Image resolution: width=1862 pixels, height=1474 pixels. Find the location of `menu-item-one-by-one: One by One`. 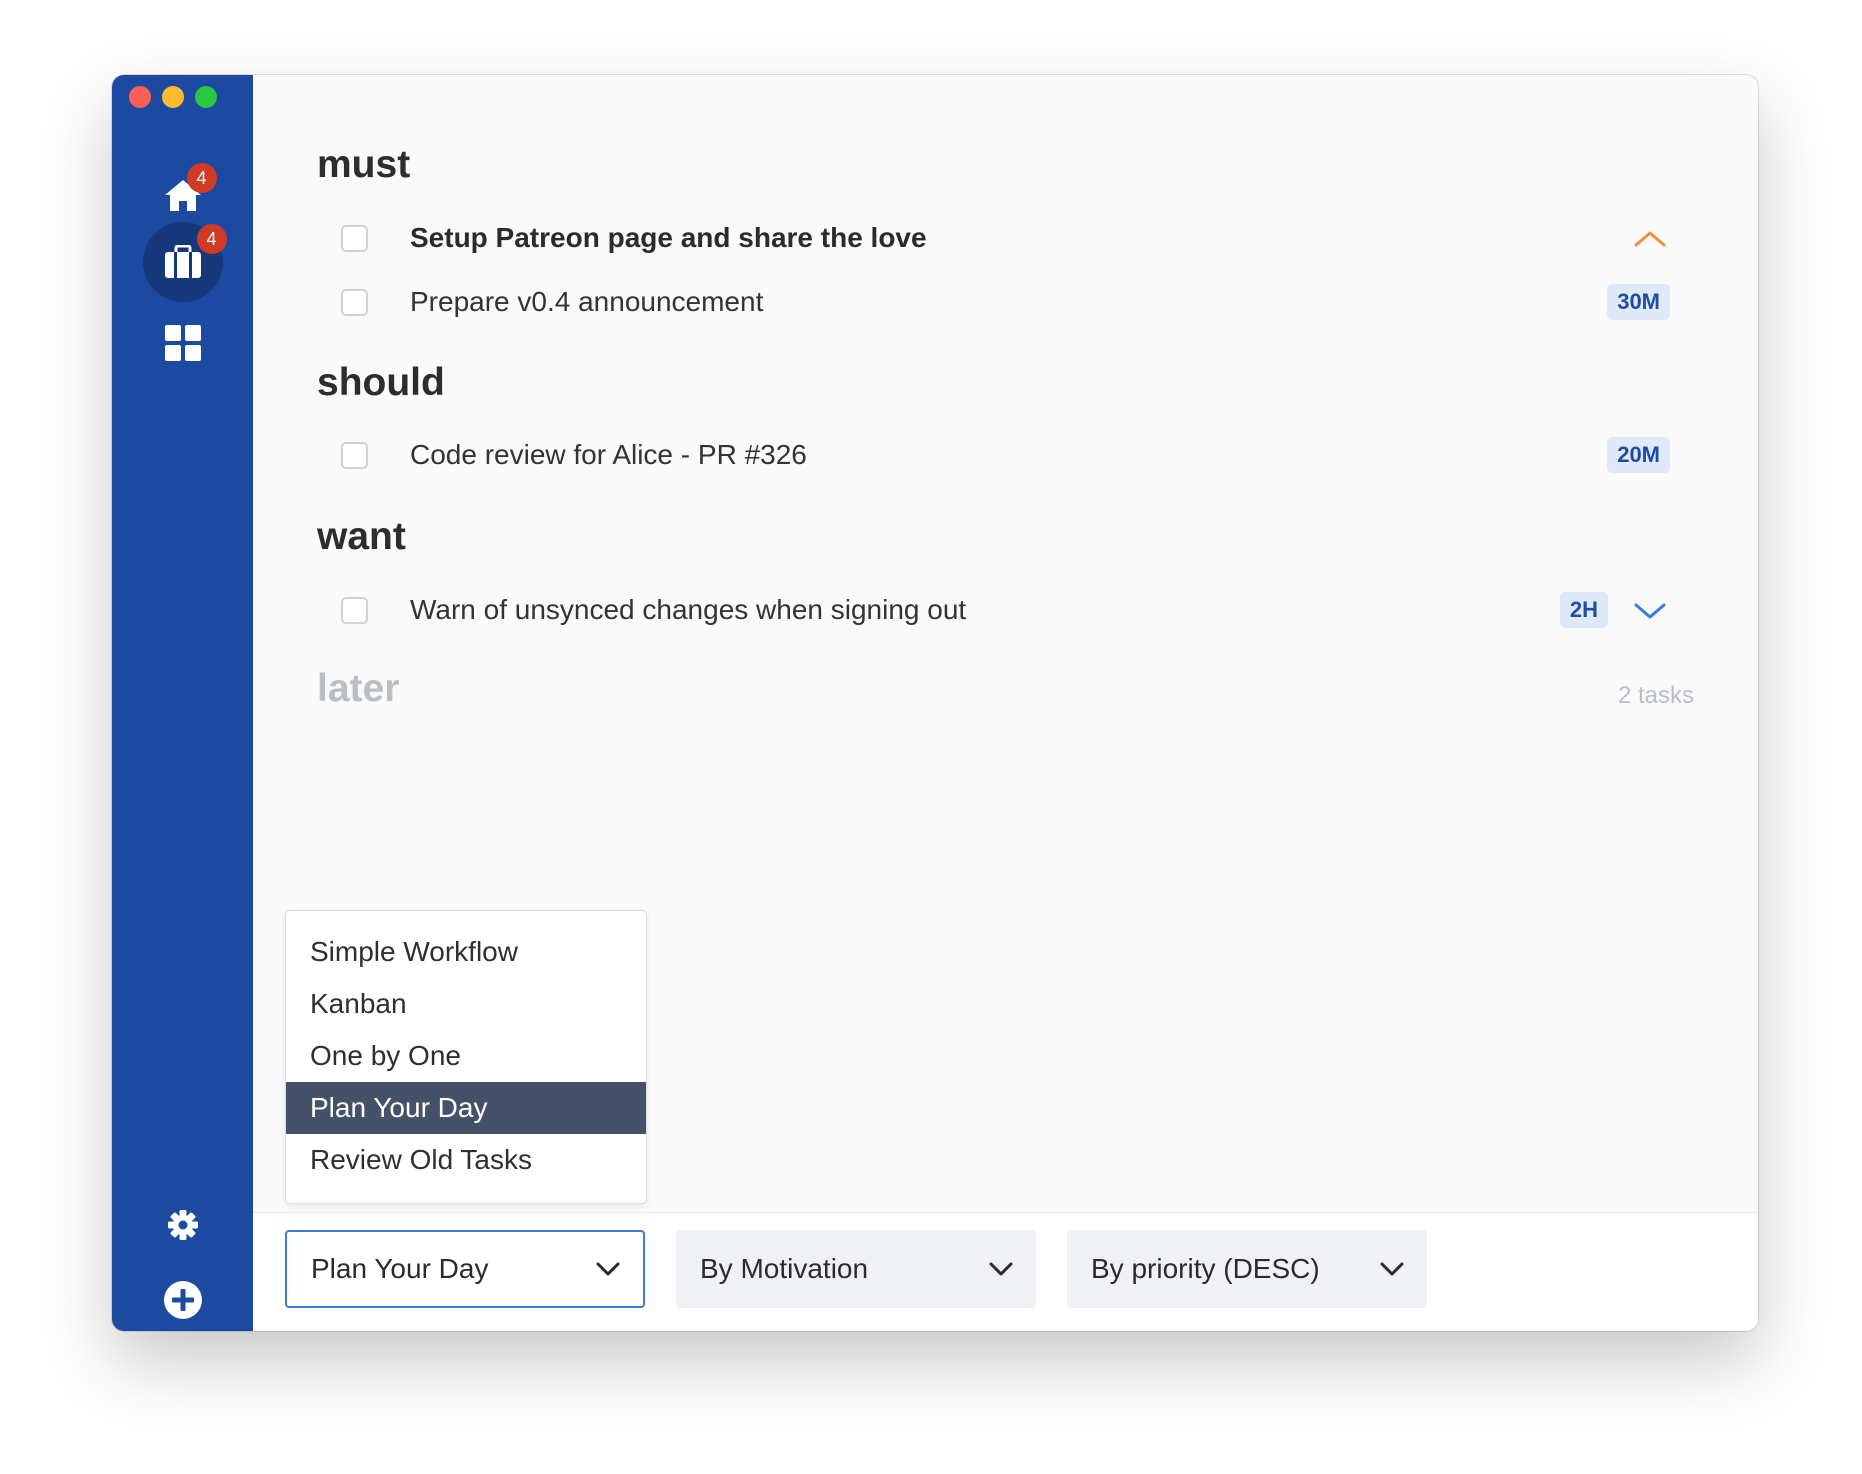

menu-item-one-by-one: One by One is located at coordinates (466, 1056).